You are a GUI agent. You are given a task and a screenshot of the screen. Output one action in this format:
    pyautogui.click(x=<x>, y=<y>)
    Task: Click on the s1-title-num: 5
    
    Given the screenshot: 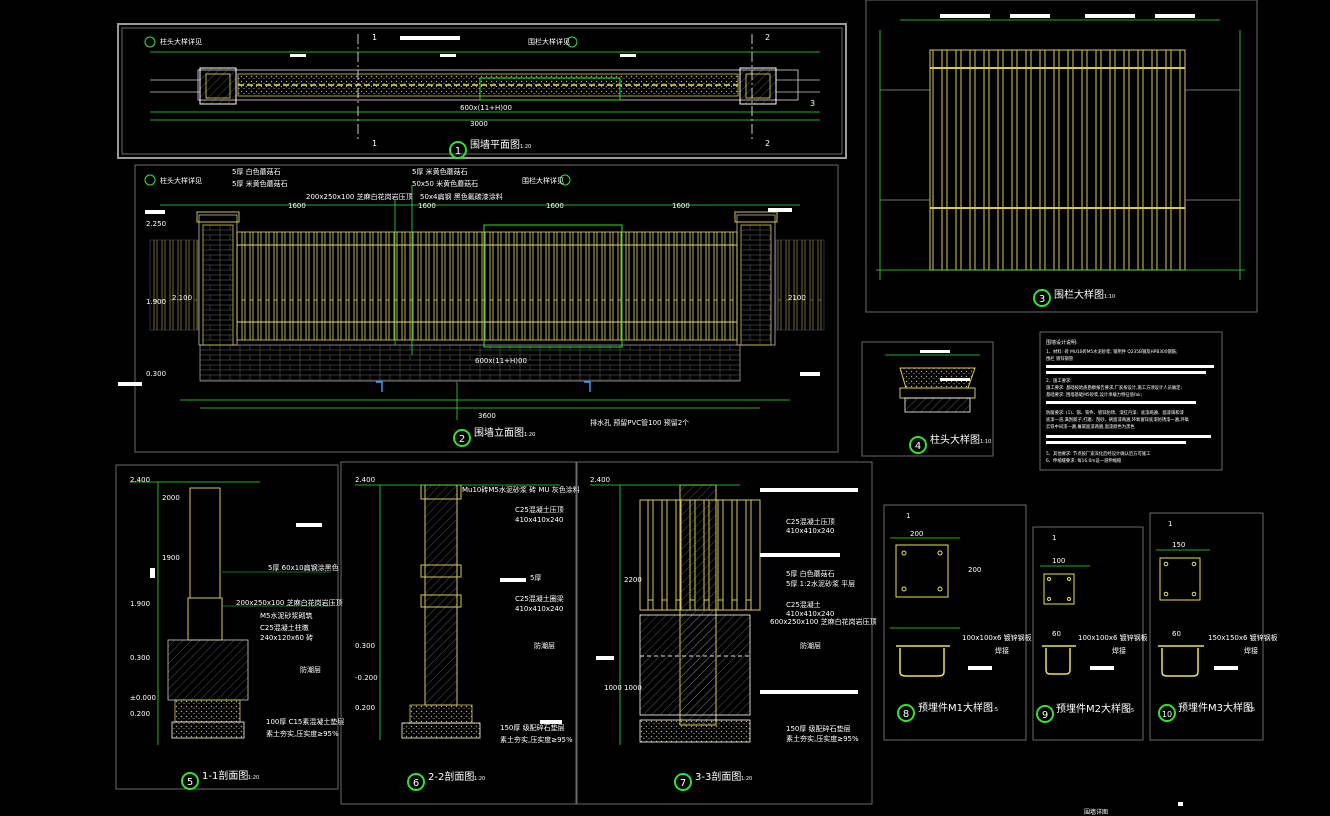 What is the action you would take?
    pyautogui.click(x=190, y=782)
    